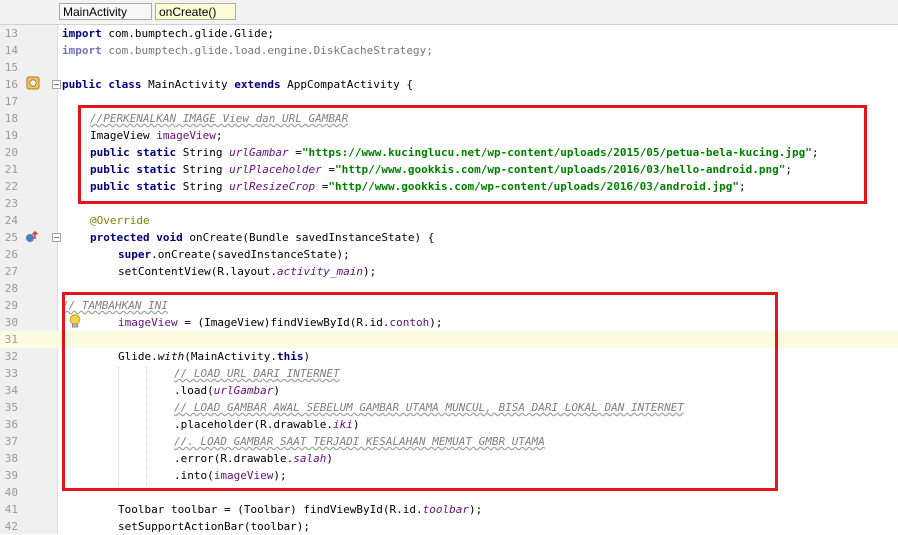  I want to click on breadcrumb-class: MainActivity, so click(105, 11).